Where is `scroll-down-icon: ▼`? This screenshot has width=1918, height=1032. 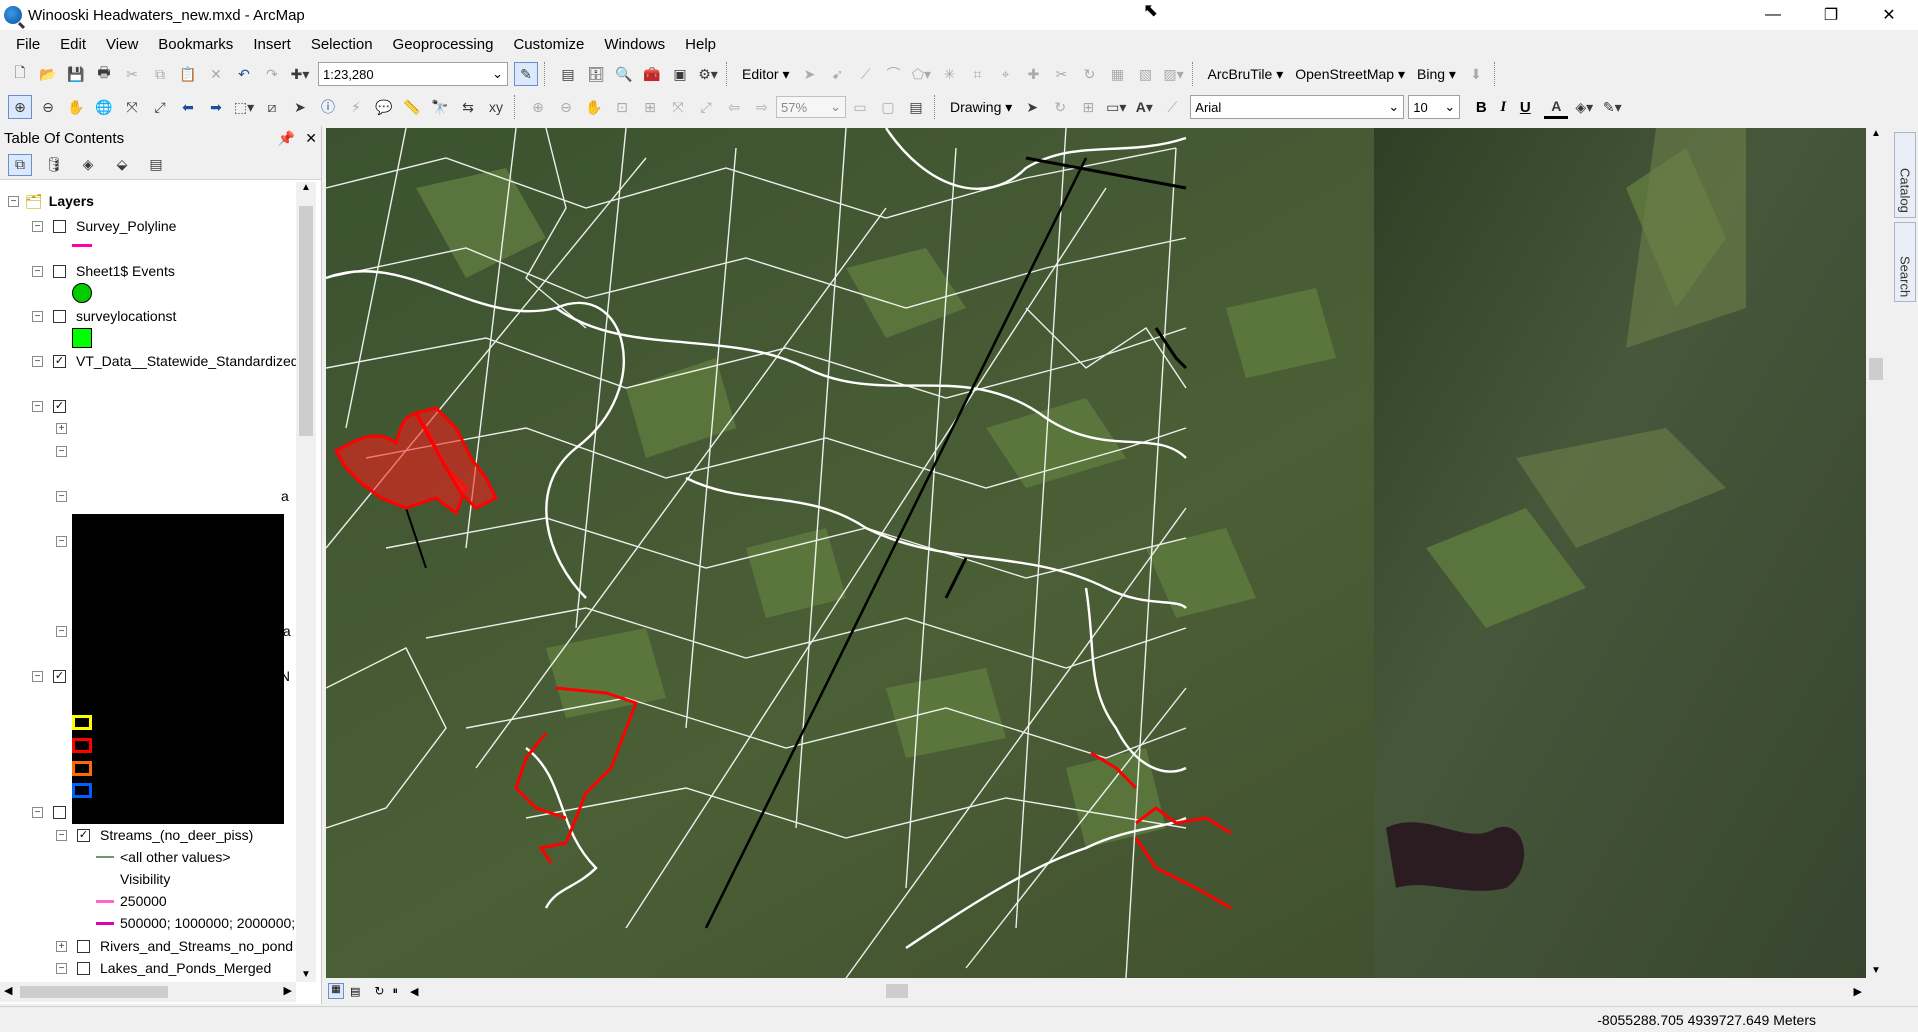 scroll-down-icon: ▼ is located at coordinates (306, 974).